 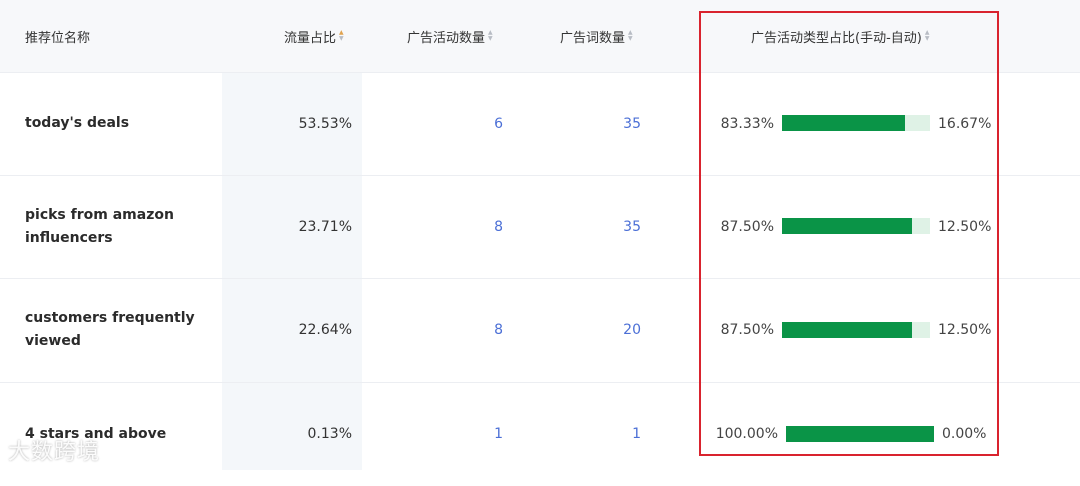 What do you see at coordinates (325, 123) in the screenshot?
I see `traffic-share: 53.53%` at bounding box center [325, 123].